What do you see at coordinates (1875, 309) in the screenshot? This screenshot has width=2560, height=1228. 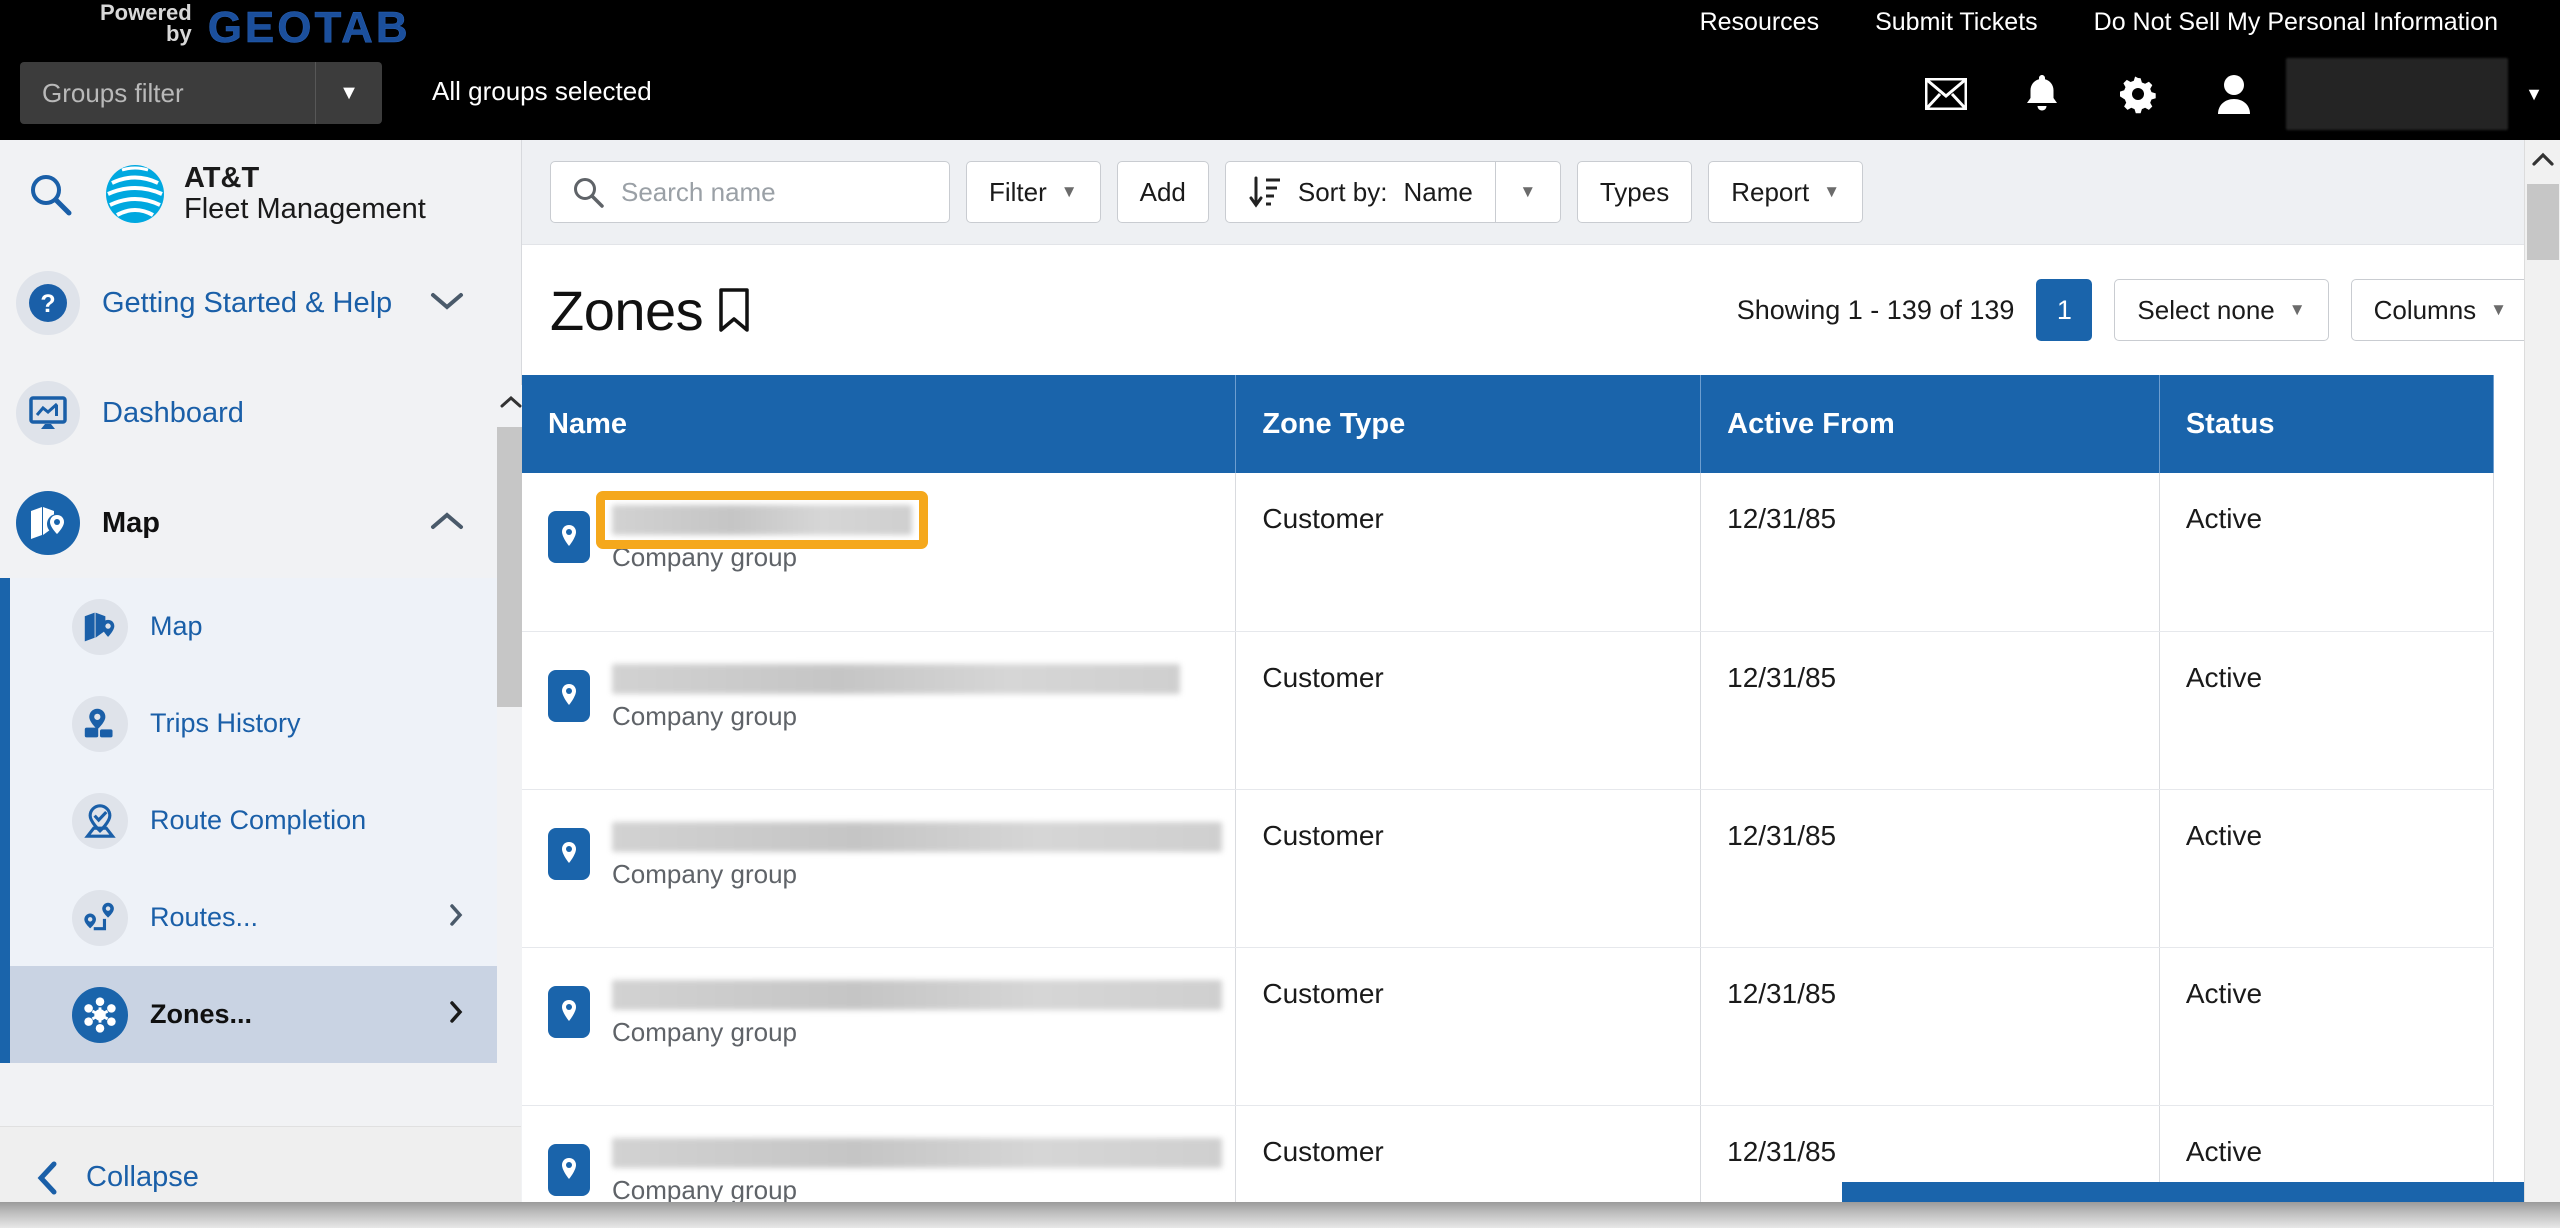 I see `showing-count-label: Showing 1 - 139 of 139` at bounding box center [1875, 309].